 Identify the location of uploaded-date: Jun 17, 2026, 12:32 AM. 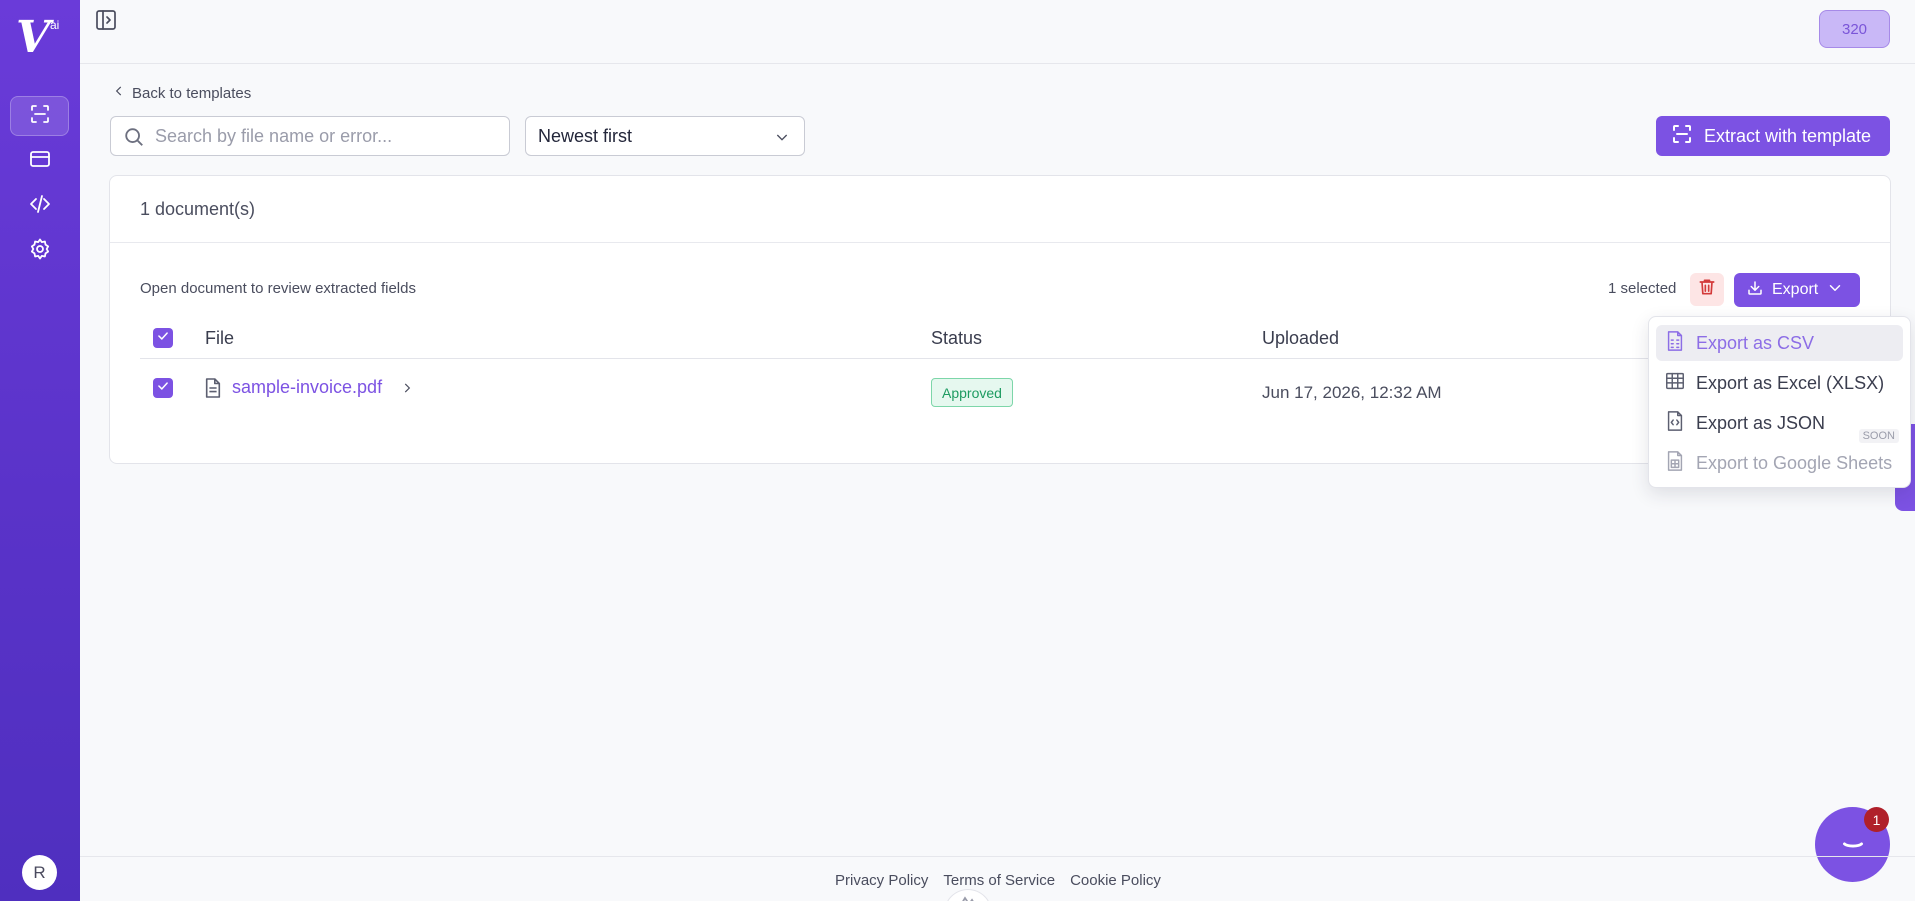
(1352, 392).